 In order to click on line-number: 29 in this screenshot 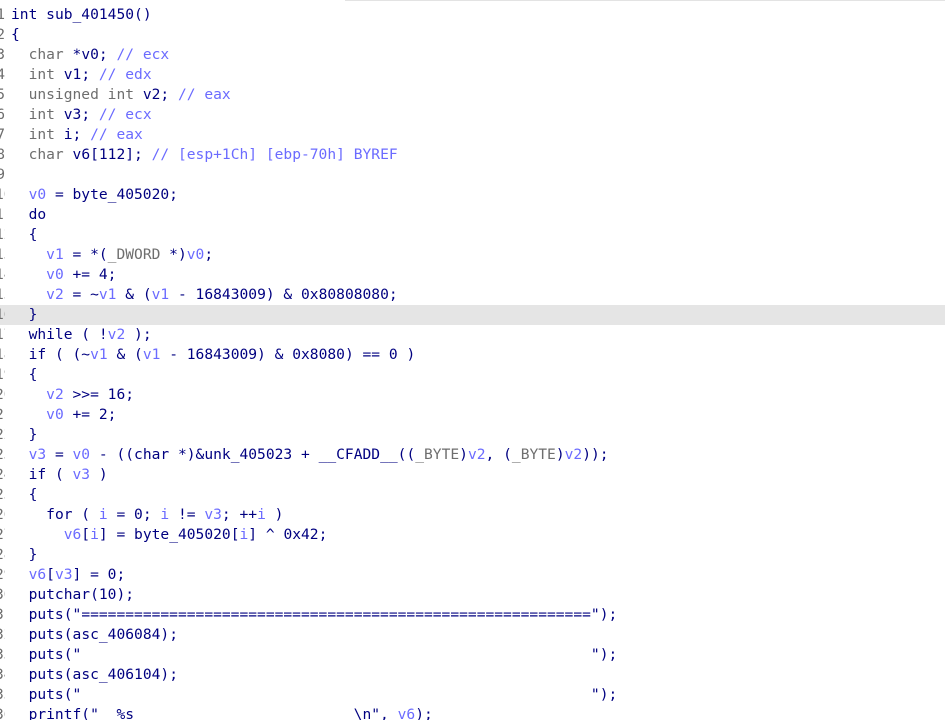, I will do `click(2, 575)`.